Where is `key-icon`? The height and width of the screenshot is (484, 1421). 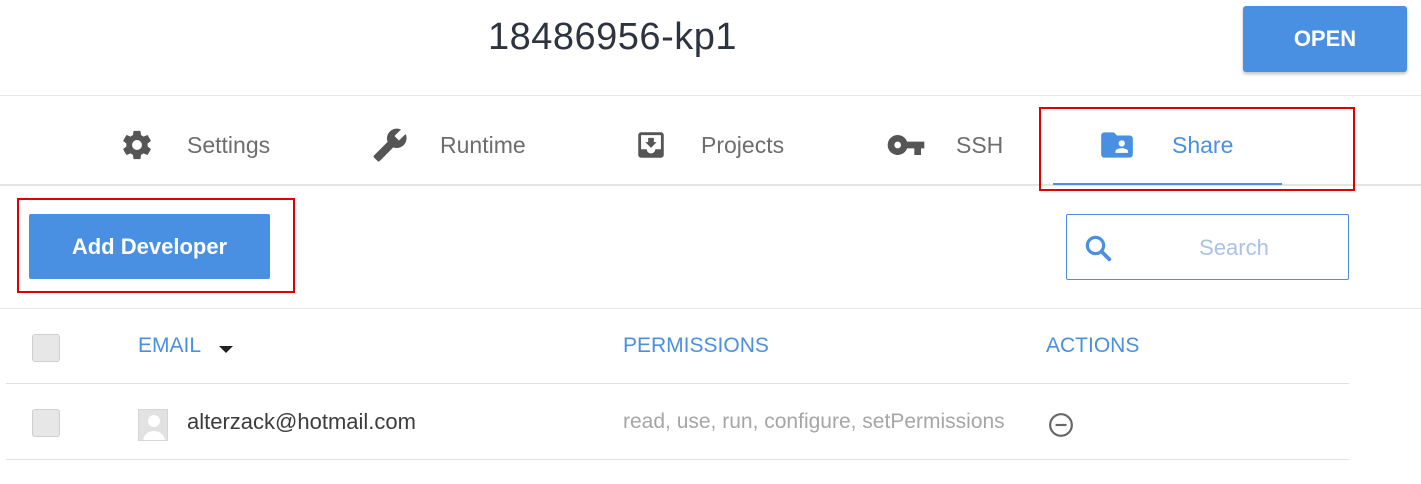 key-icon is located at coordinates (906, 145).